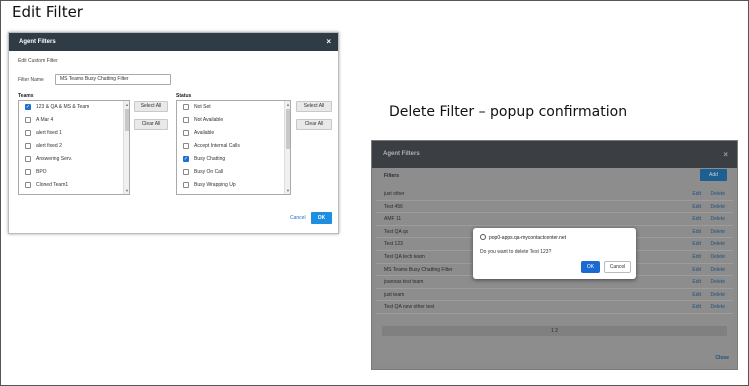  Describe the element at coordinates (418, 269) in the screenshot. I see `filter-name: MS Teams Busy Chatting Filter` at that location.